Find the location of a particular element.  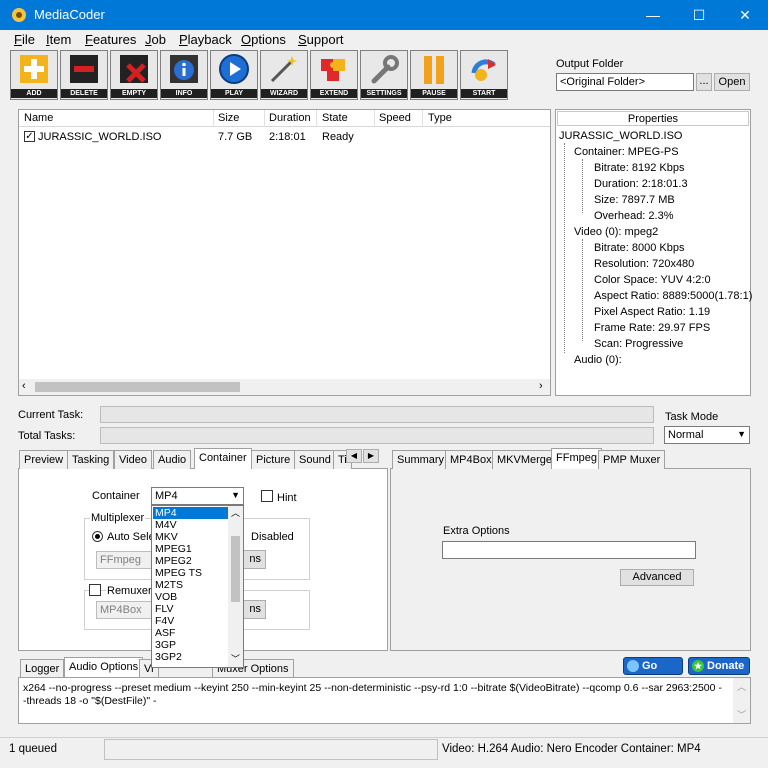

open-folder-button: Open is located at coordinates (732, 82).